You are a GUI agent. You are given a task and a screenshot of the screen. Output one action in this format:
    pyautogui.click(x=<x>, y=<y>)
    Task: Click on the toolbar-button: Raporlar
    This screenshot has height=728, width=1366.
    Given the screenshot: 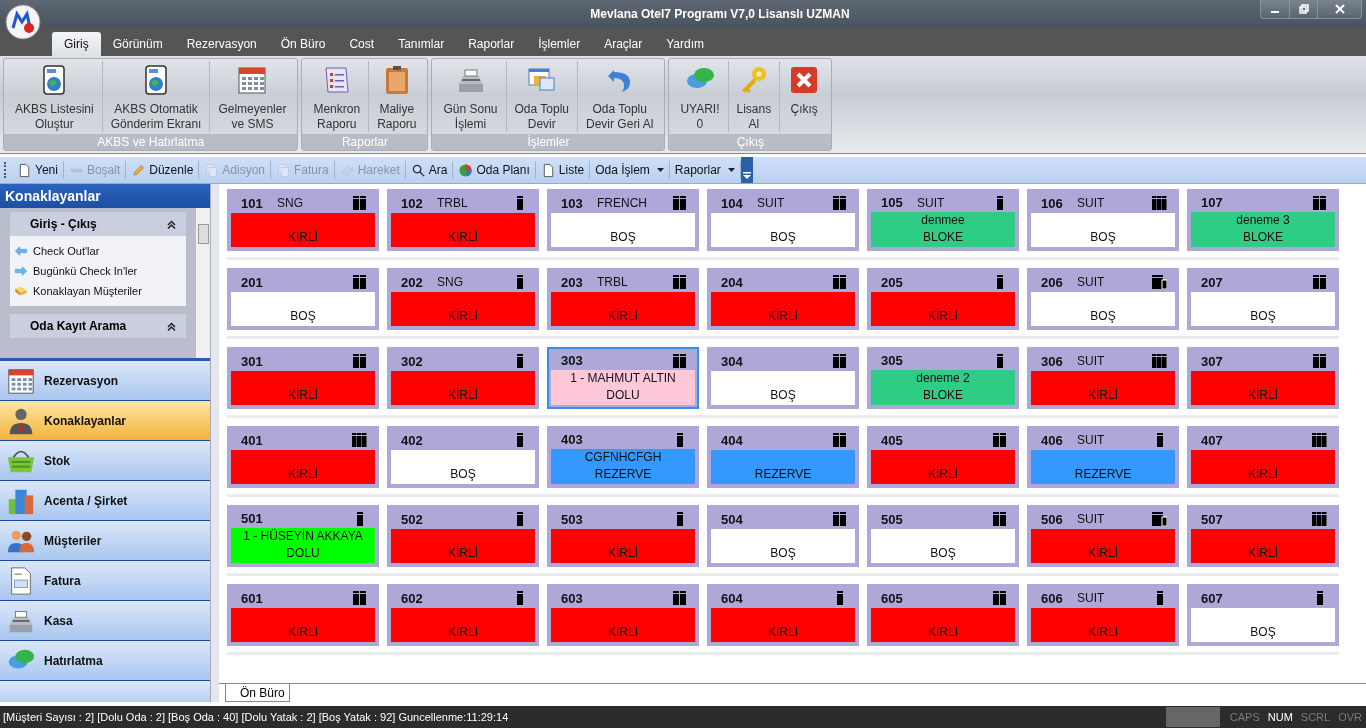 What is the action you would take?
    pyautogui.click(x=705, y=170)
    